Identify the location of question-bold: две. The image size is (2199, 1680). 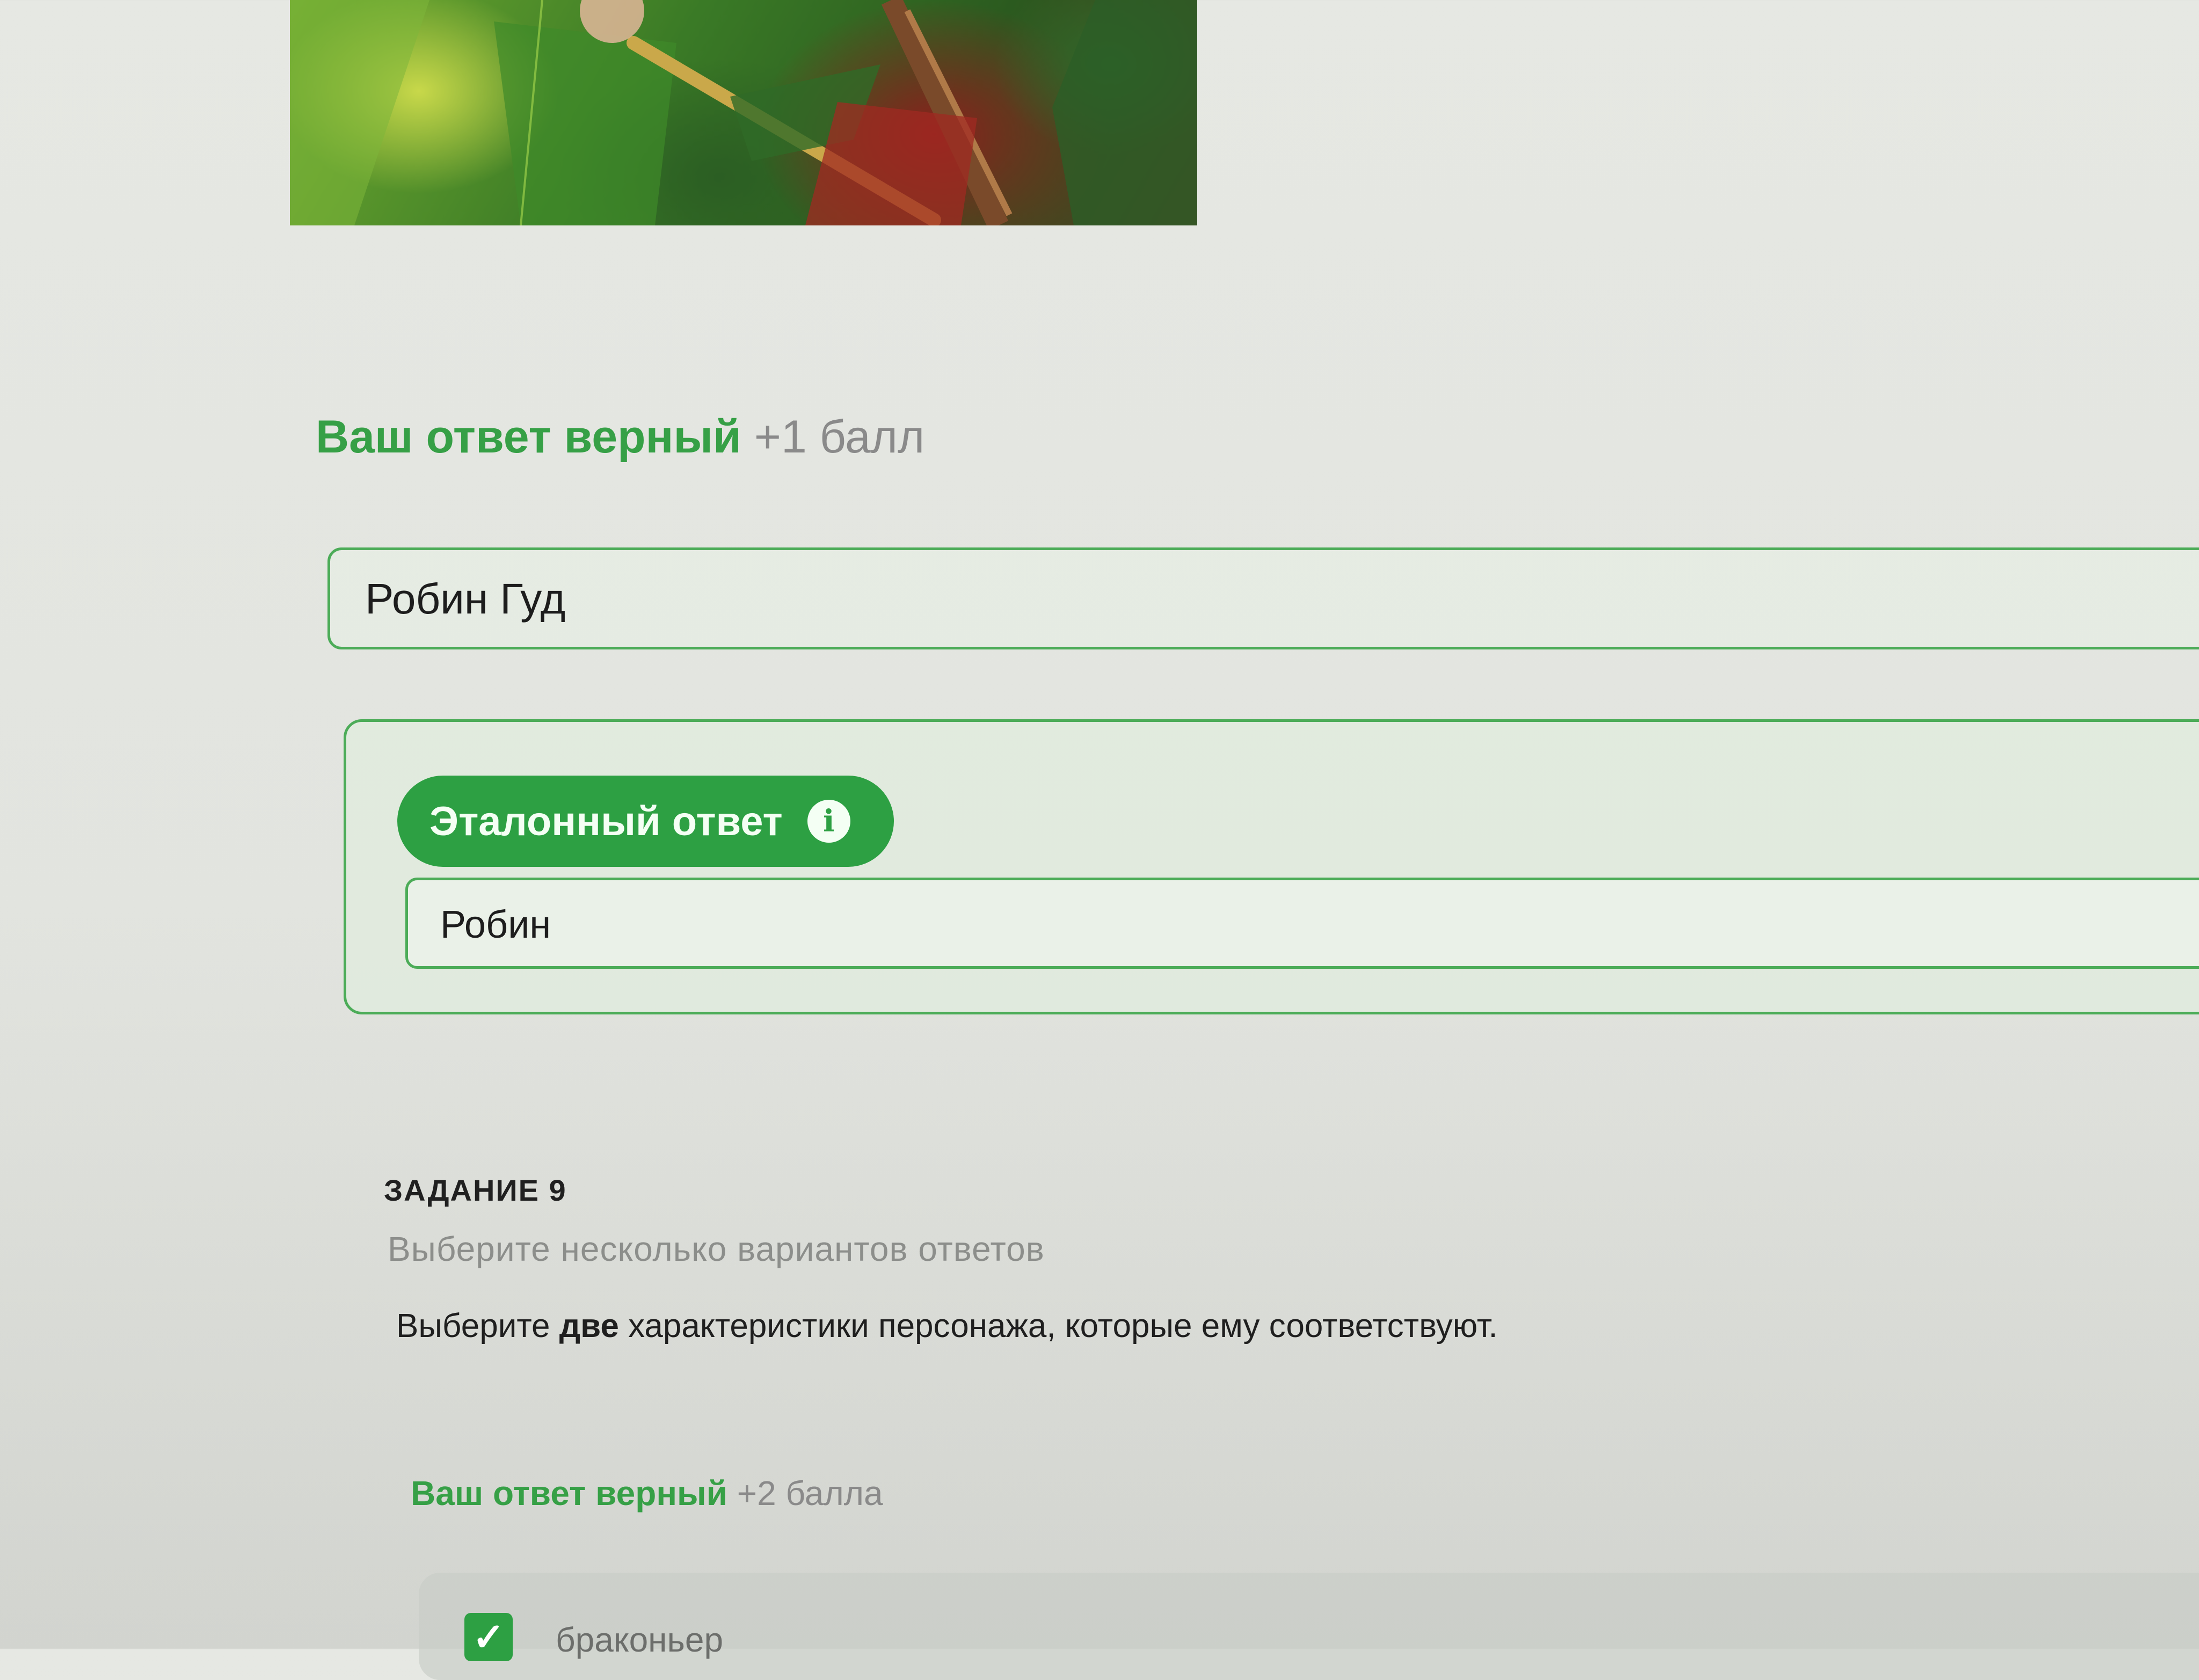
(589, 1326).